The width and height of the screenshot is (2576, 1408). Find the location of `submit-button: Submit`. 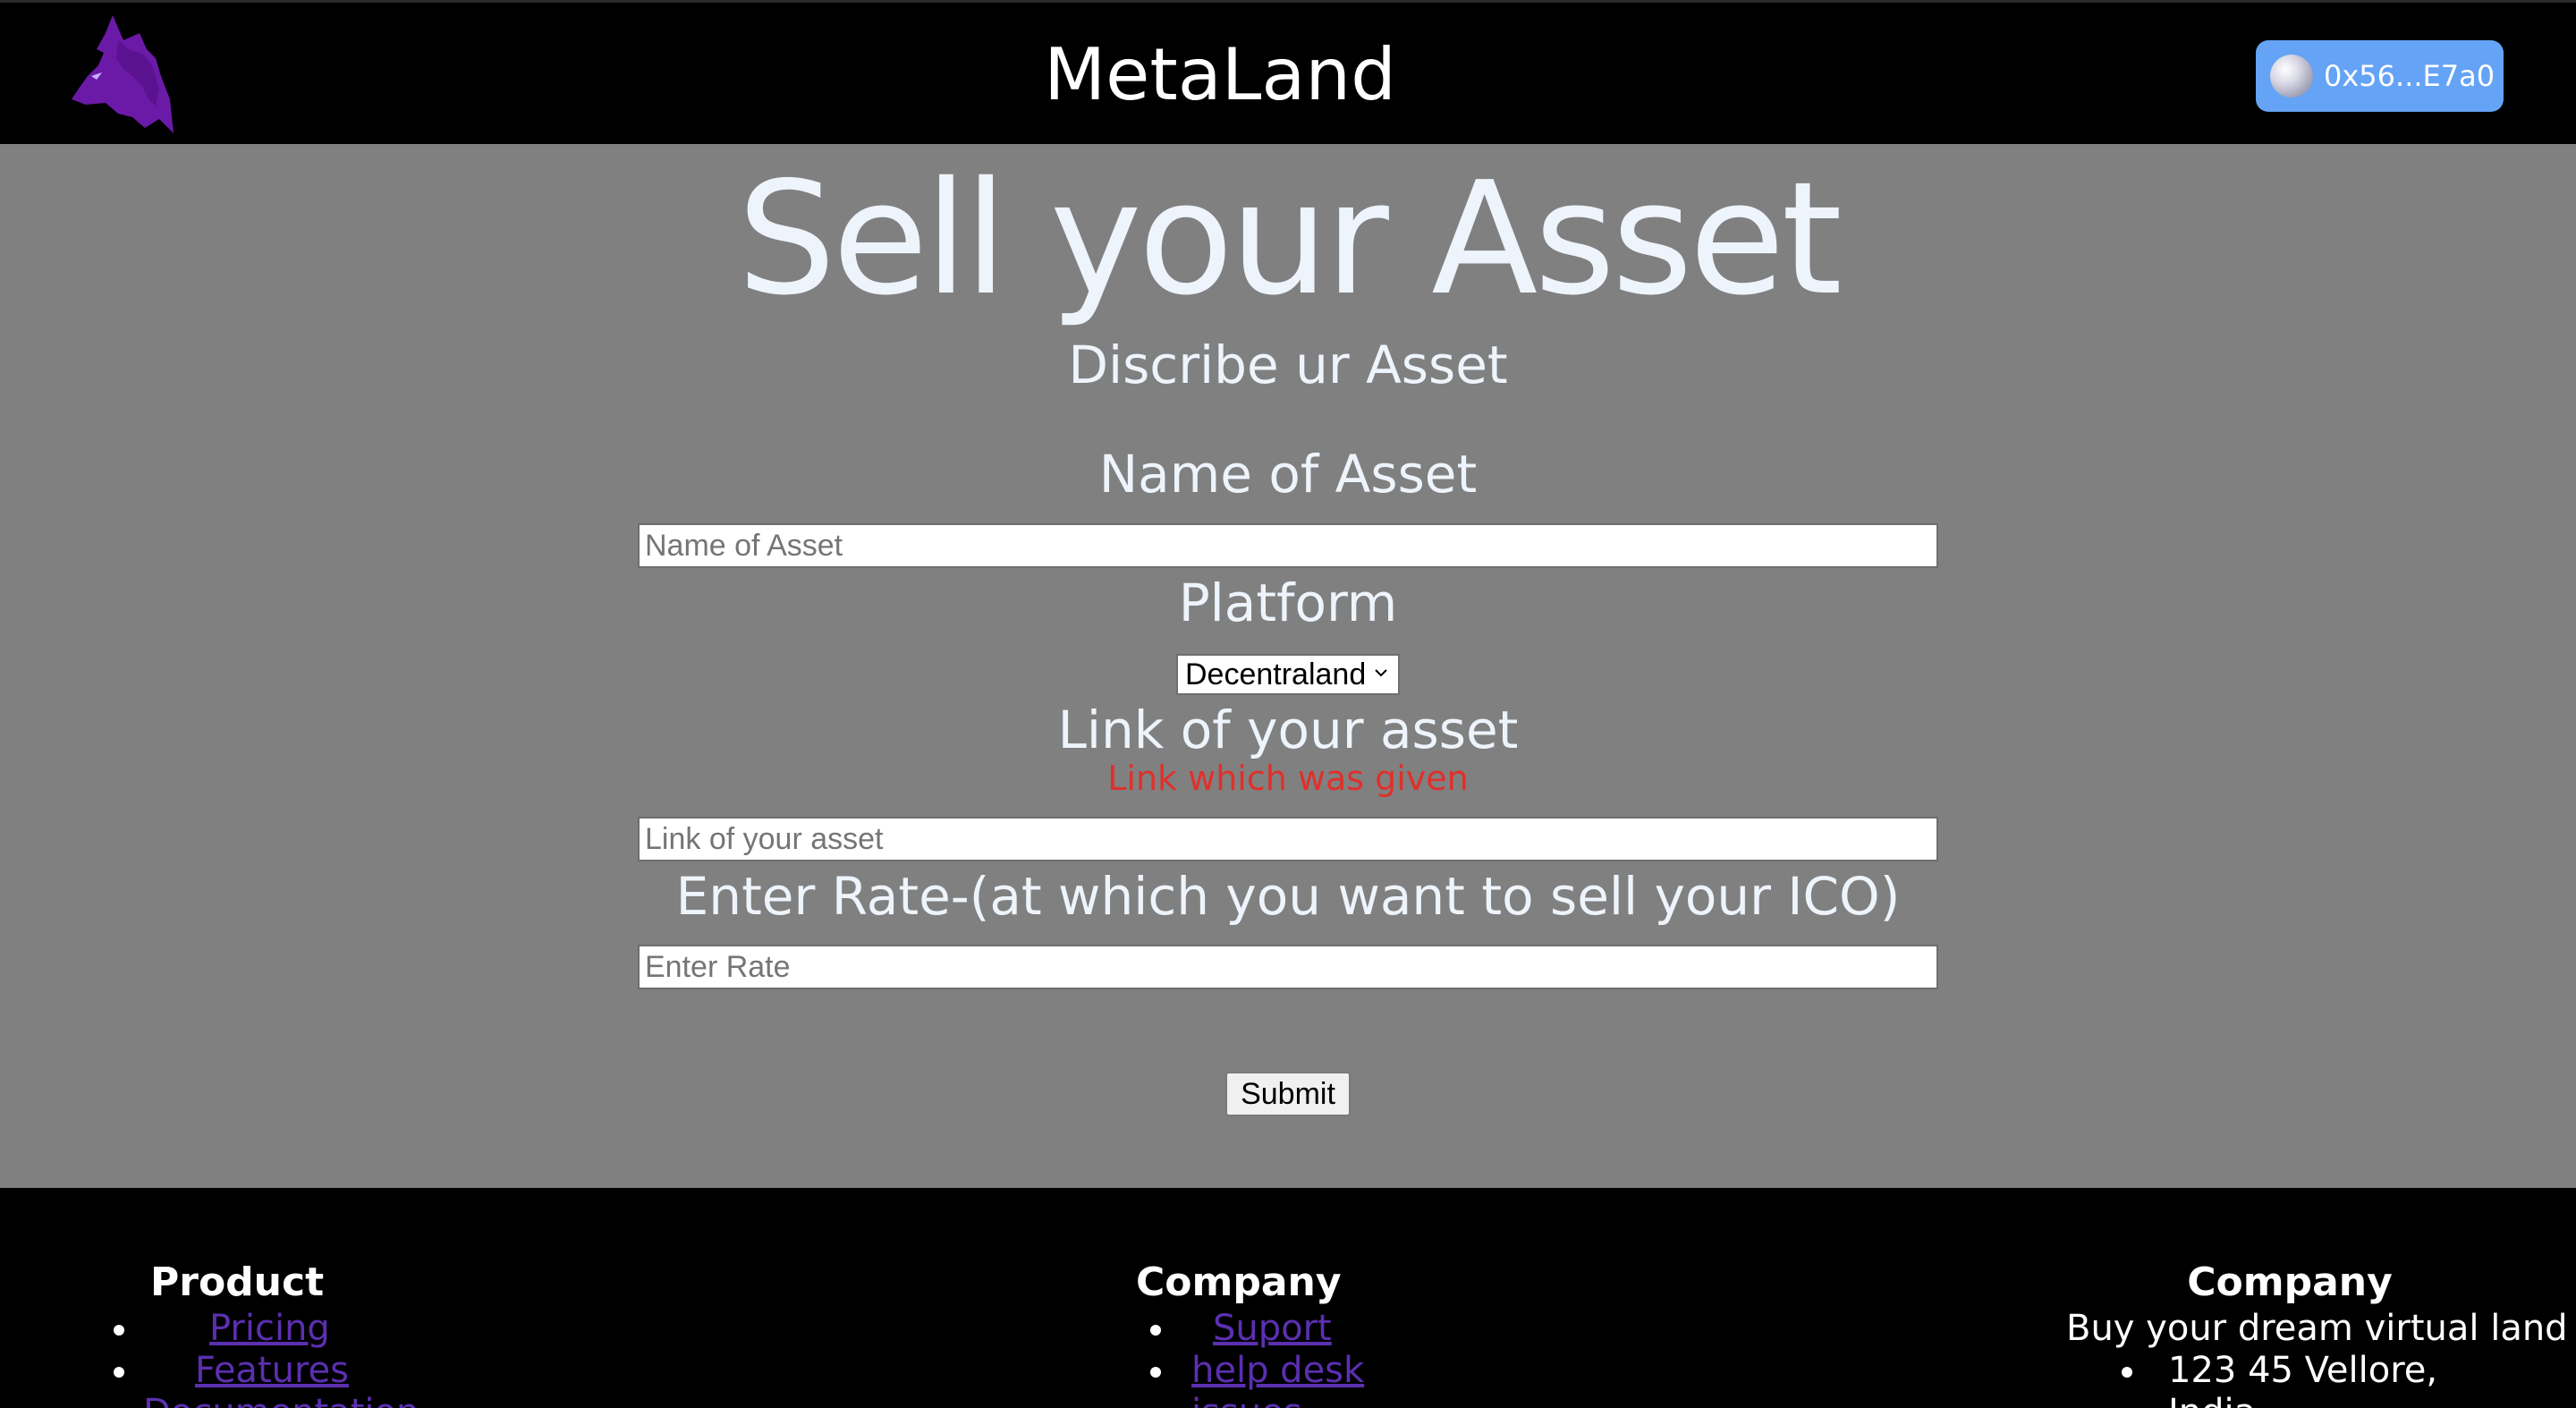

submit-button: Submit is located at coordinates (1288, 1094).